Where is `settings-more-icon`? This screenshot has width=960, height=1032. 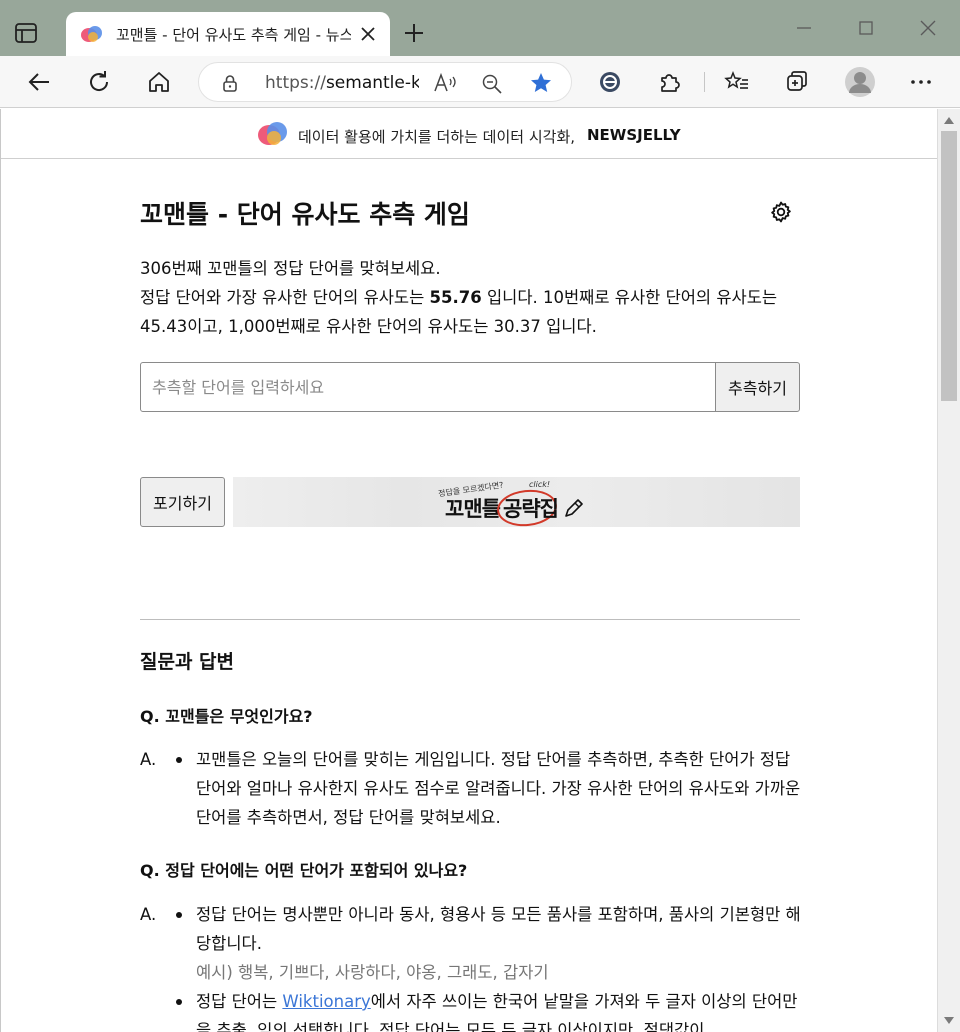 settings-more-icon is located at coordinates (921, 82).